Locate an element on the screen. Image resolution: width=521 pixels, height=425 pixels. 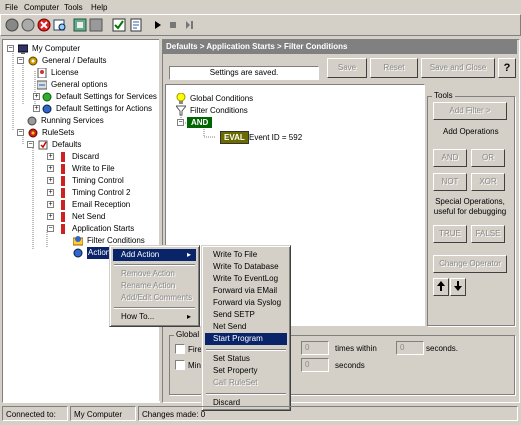
save-and-close-button: Save and Close is located at coordinates (458, 68).